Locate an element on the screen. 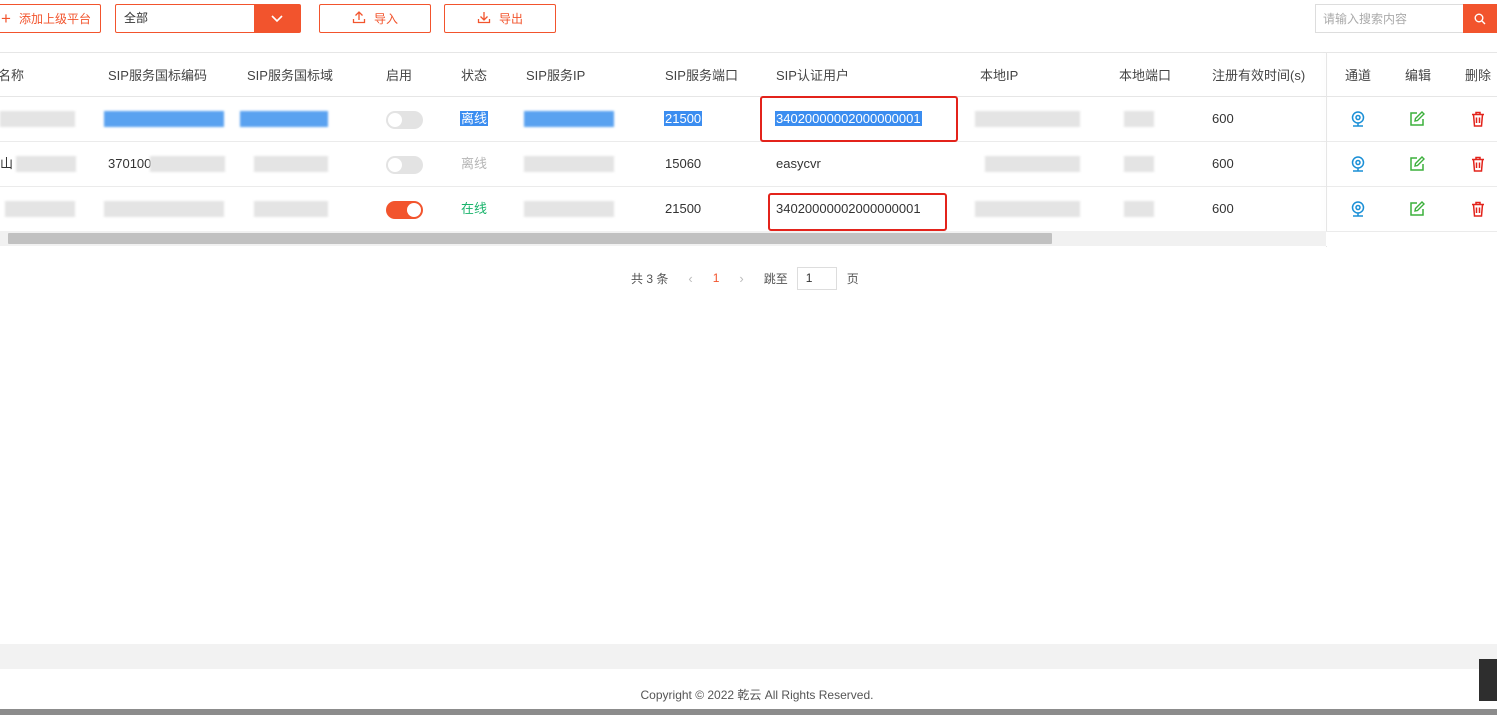  fixed-column-divider is located at coordinates (1326, 149).